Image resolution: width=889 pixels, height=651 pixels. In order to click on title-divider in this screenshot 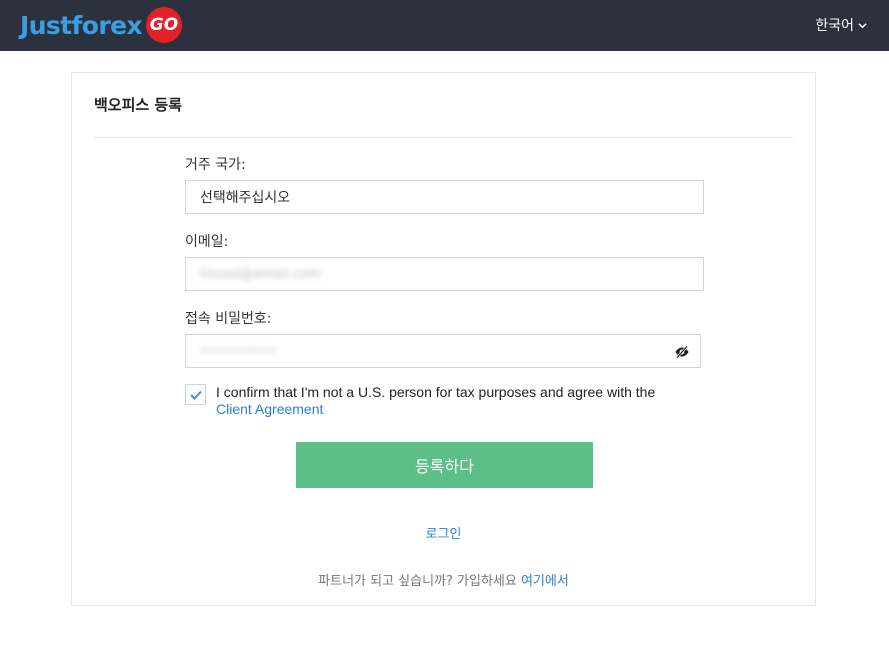, I will do `click(443, 137)`.